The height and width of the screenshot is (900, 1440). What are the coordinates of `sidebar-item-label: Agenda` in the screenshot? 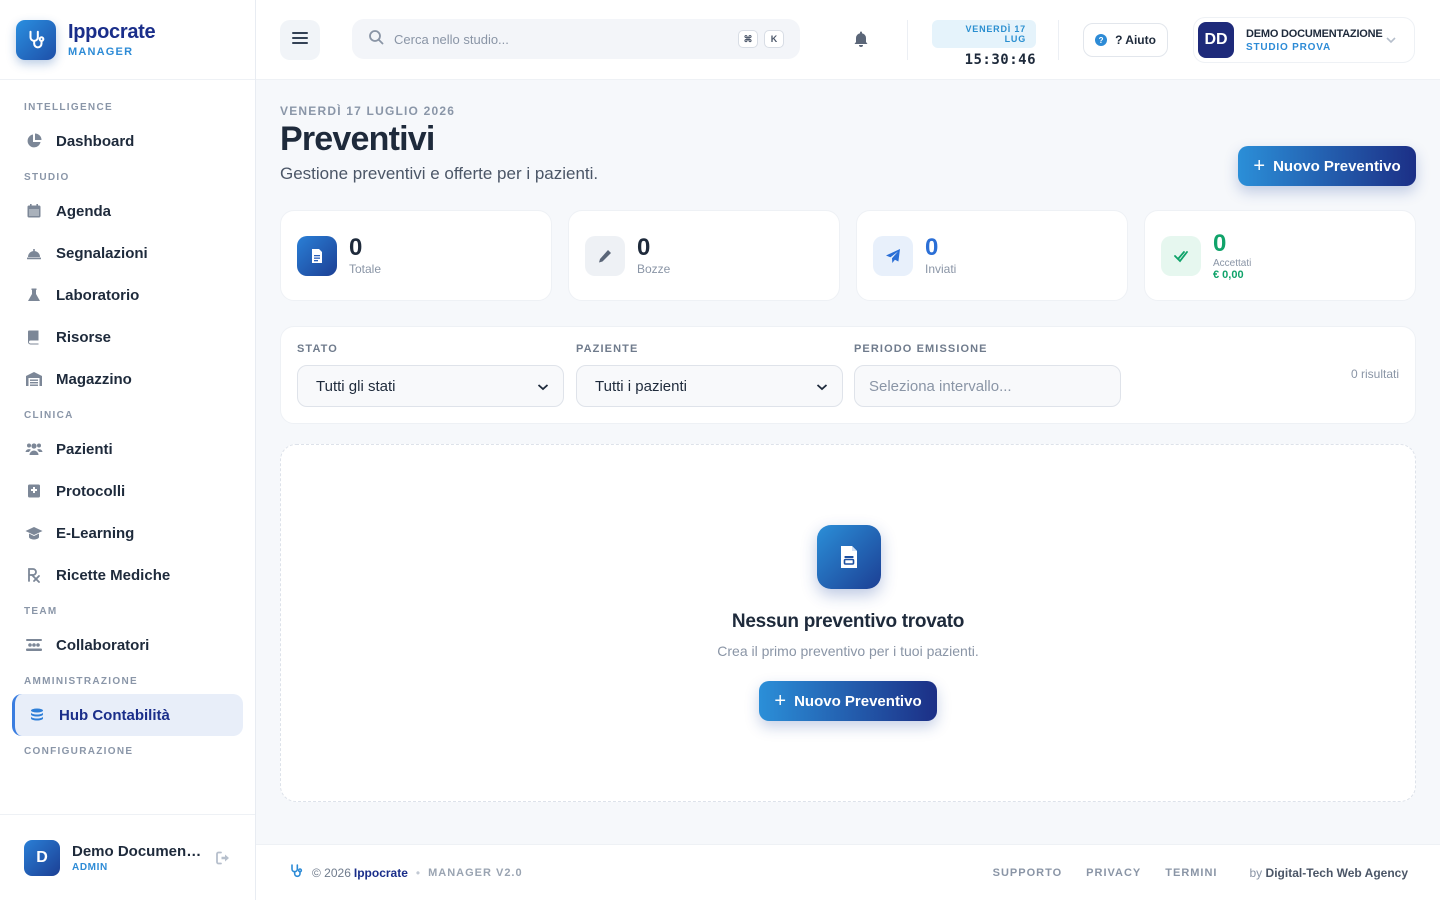 It's located at (84, 211).